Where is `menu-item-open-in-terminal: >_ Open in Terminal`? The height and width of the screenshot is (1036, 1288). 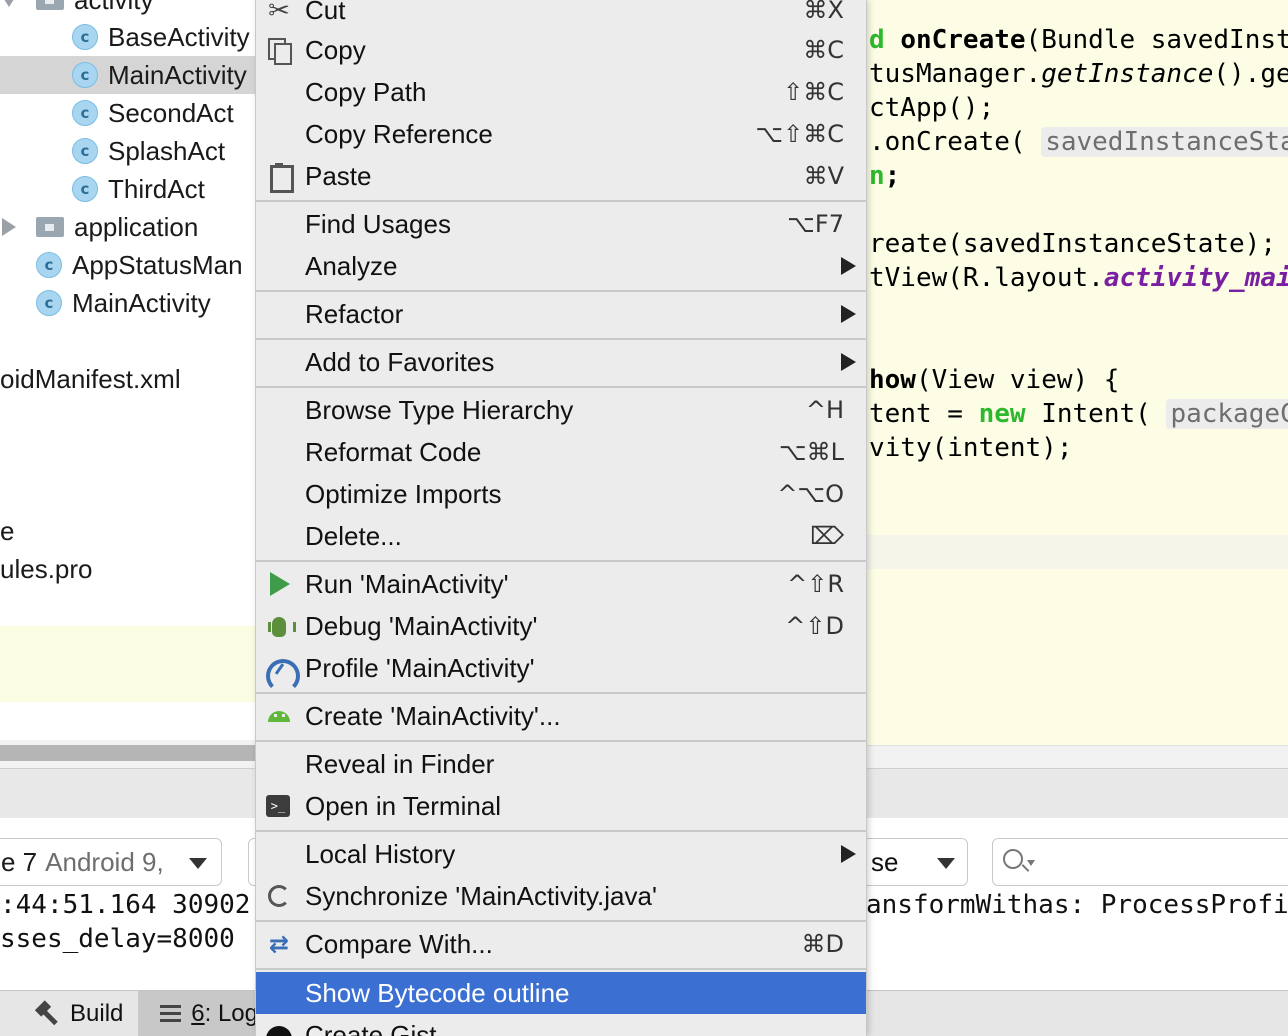
menu-item-open-in-terminal: >_ Open in Terminal is located at coordinates (561, 806).